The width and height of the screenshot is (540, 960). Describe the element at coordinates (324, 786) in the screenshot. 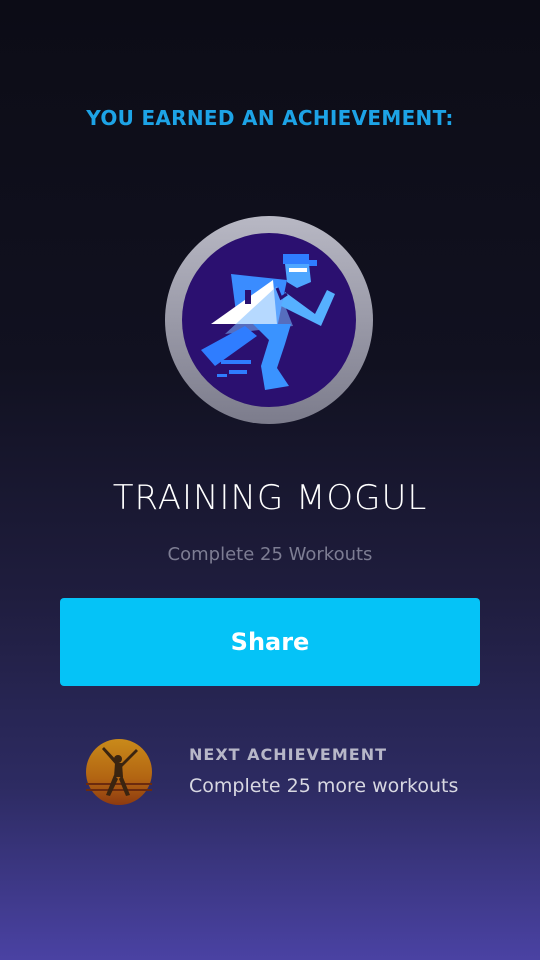

I see `next-achievement-description: Complete 25 more workouts` at that location.